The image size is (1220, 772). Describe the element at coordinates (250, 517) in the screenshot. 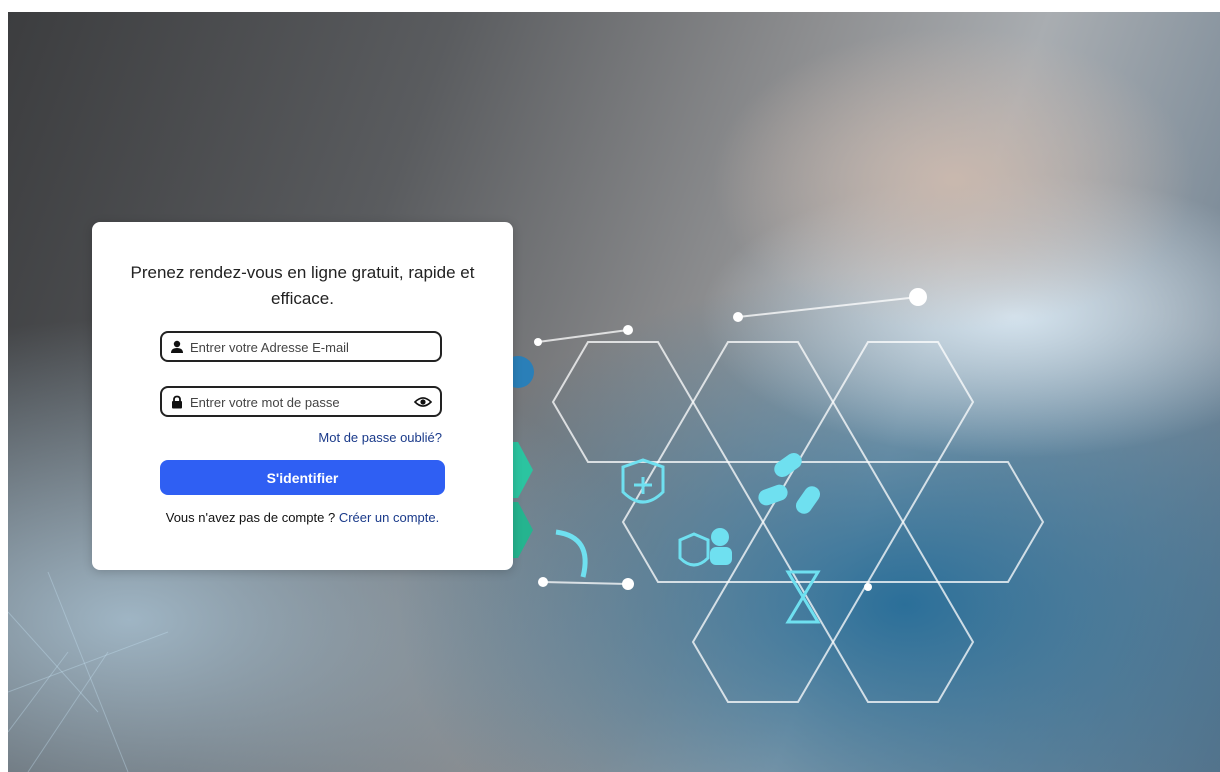

I see `no-account-text: Vous n'avez pas de compte ?` at that location.